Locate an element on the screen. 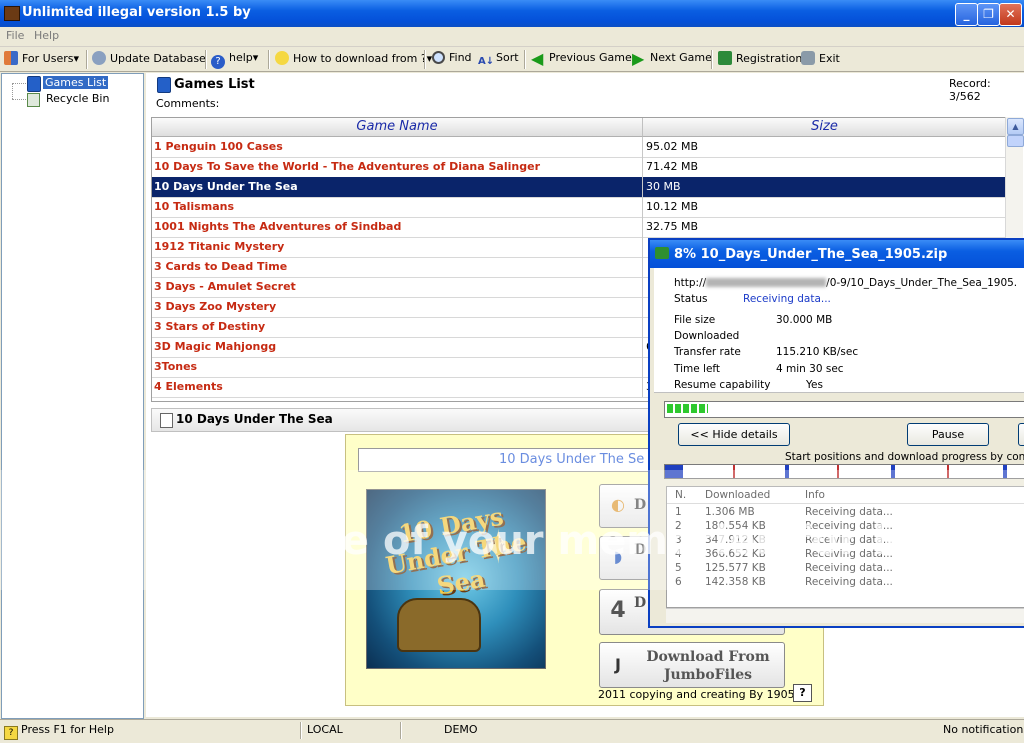 Image resolution: width=1024 pixels, height=743 pixels. game-name-cell: 4 Elements is located at coordinates (188, 386).